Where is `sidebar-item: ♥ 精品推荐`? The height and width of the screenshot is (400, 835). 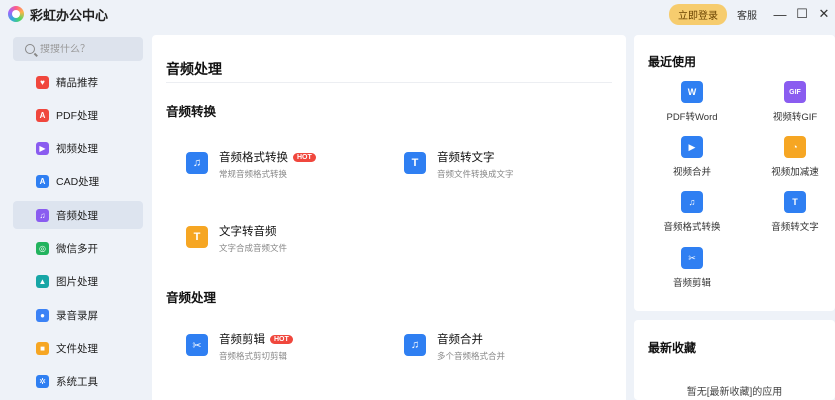
sidebar-item: ♥ 精品推荐 is located at coordinates (78, 82).